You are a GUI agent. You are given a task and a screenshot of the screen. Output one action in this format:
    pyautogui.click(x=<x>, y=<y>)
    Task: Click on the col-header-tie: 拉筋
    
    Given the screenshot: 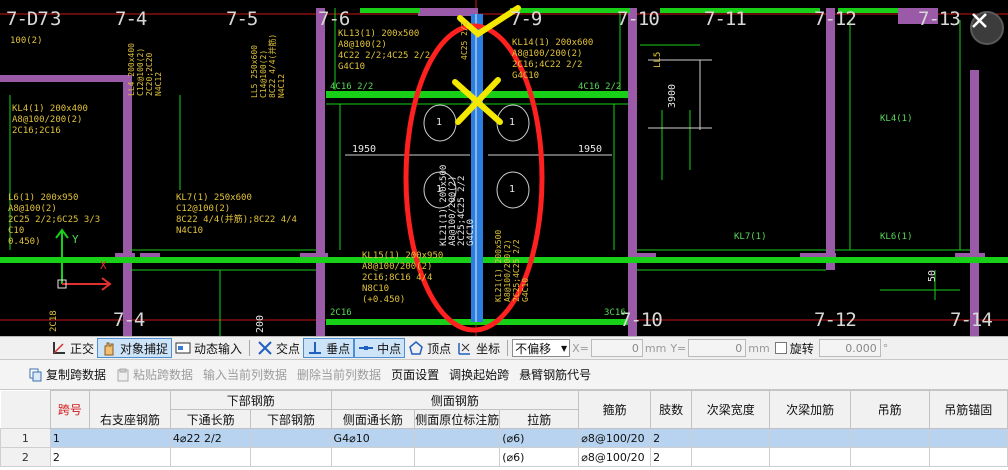 What is the action you would take?
    pyautogui.click(x=539, y=419)
    